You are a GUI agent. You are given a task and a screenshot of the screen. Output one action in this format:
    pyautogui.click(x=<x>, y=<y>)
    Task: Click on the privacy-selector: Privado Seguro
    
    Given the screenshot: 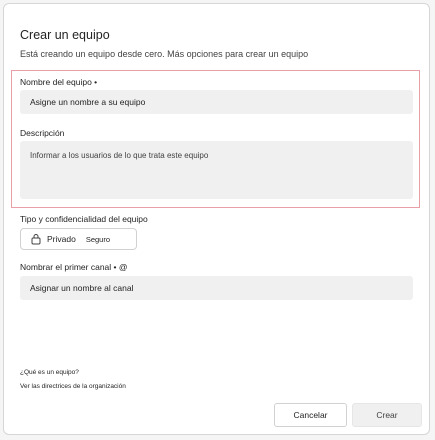 What is the action you would take?
    pyautogui.click(x=78, y=239)
    